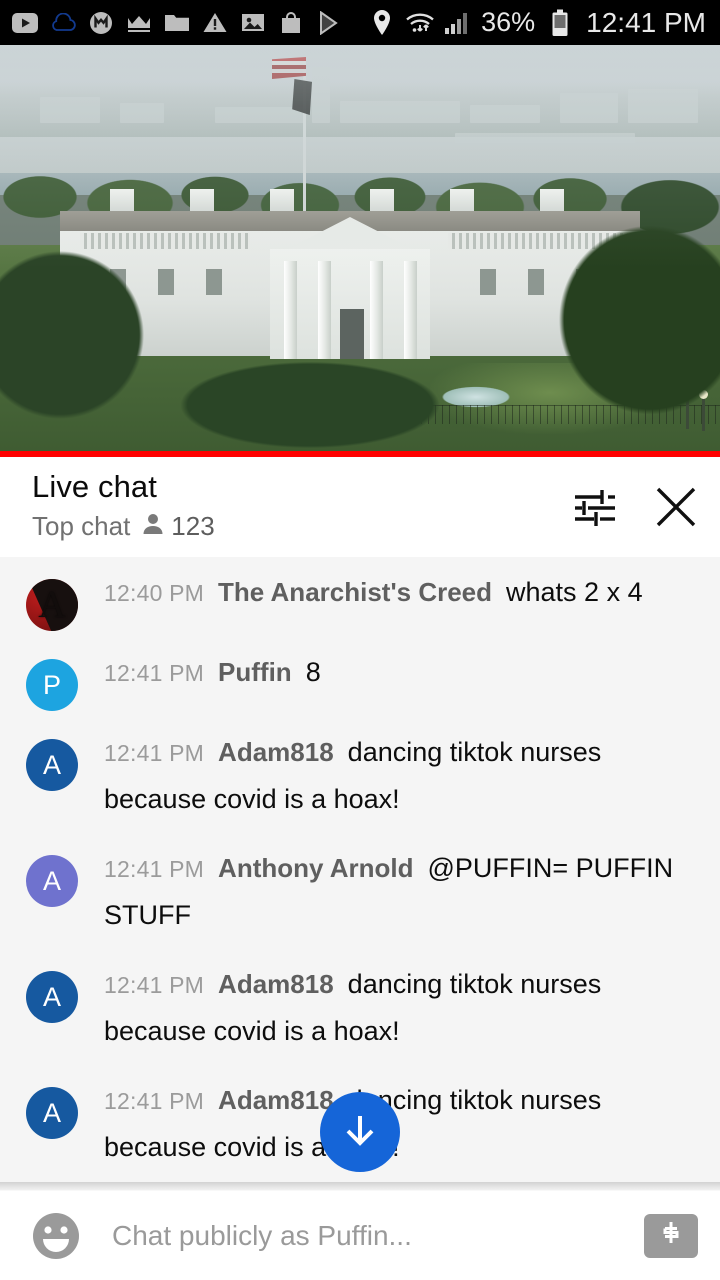  Describe the element at coordinates (52, 605) in the screenshot. I see `avatar` at that location.